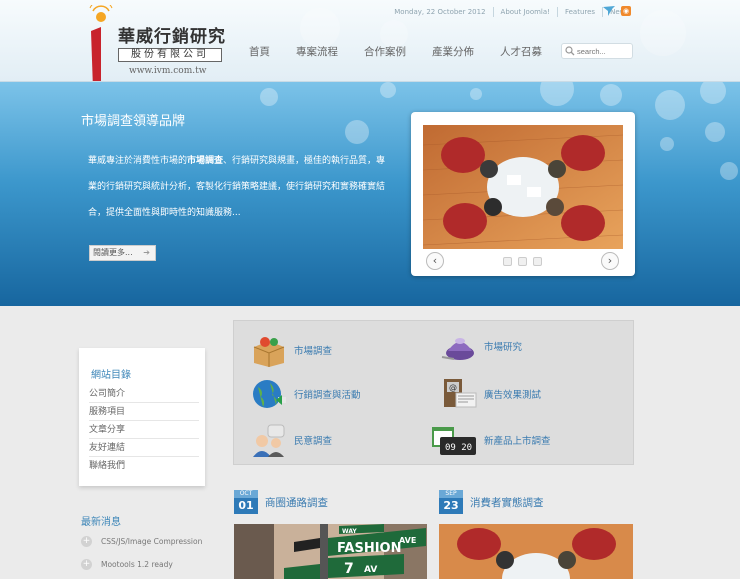 The height and width of the screenshot is (579, 740). I want to click on slider-next-button: ›, so click(610, 261).